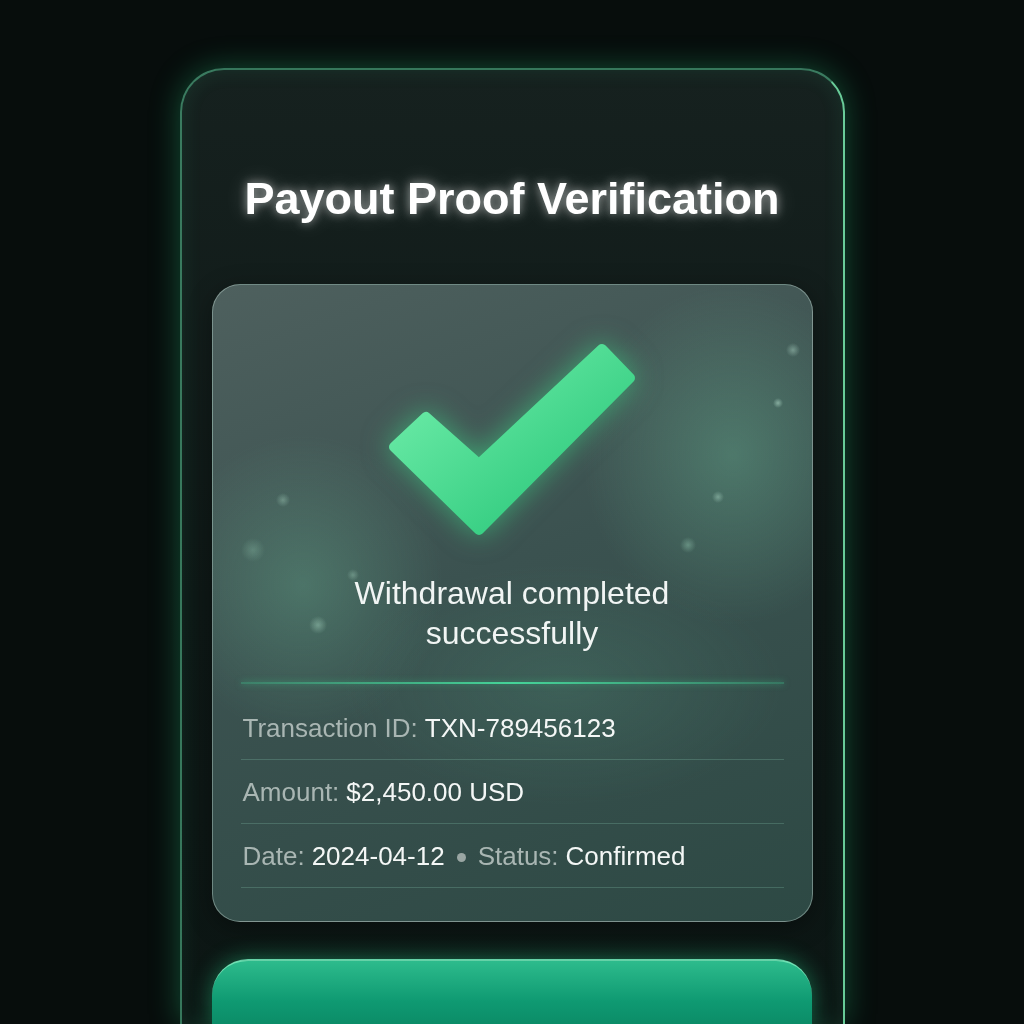 The height and width of the screenshot is (1024, 1024). I want to click on checkmark-icon, so click(512, 440).